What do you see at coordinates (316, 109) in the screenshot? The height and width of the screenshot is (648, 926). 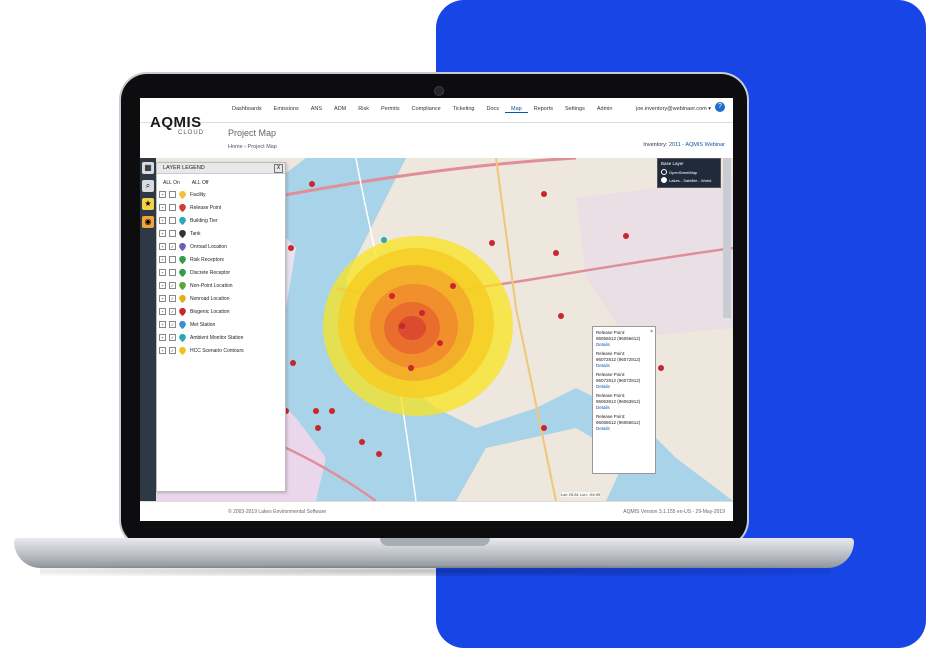 I see `nav-item-ans: ANS` at bounding box center [316, 109].